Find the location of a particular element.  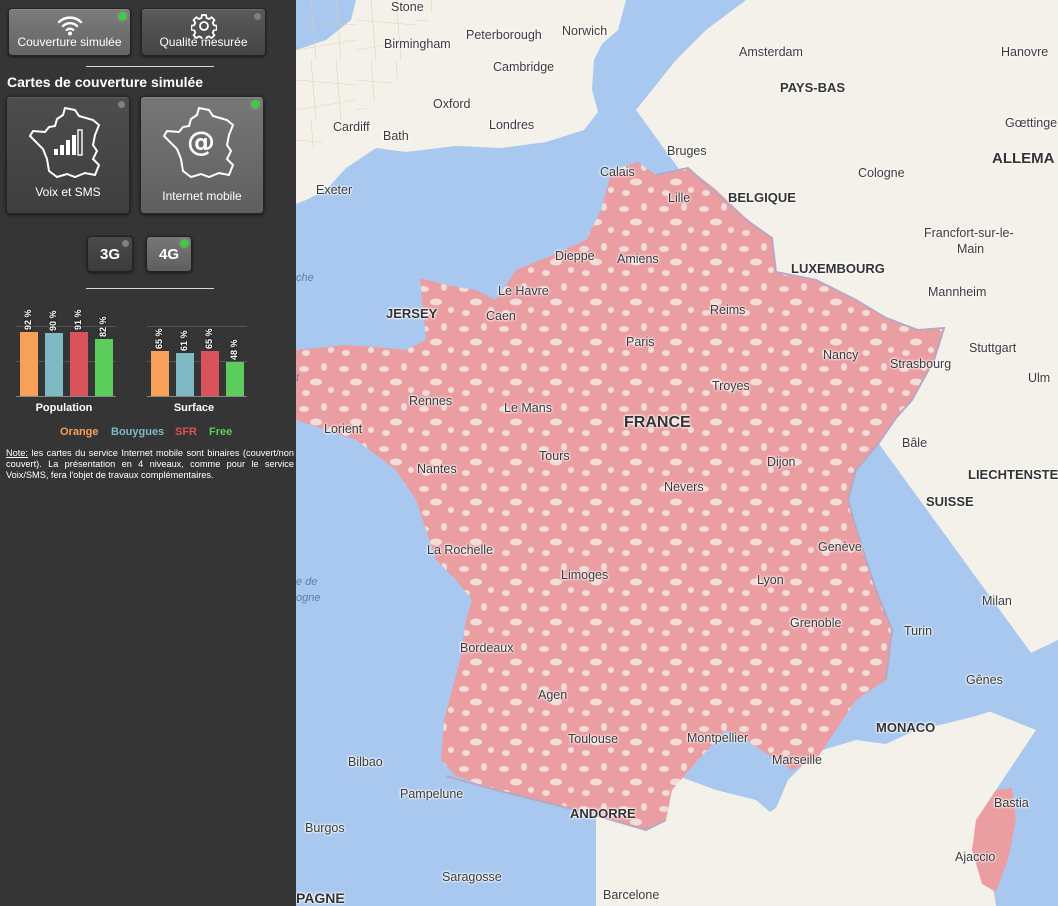

place-label: Hanovre is located at coordinates (1025, 52).